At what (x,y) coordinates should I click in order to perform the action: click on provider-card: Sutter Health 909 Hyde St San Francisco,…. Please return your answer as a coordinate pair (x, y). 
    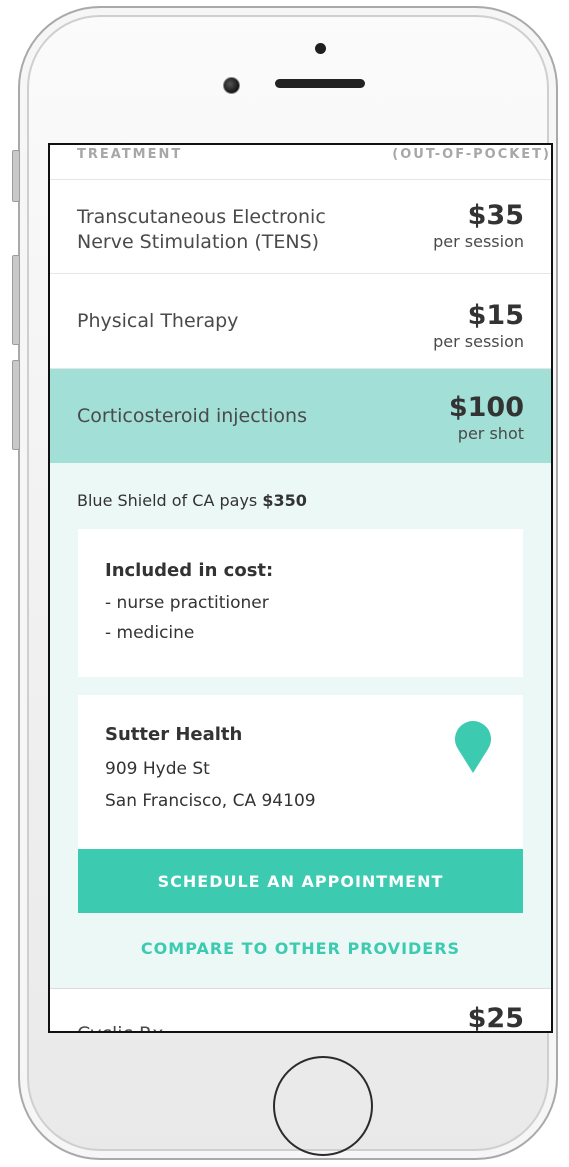
    Looking at the image, I should click on (300, 779).